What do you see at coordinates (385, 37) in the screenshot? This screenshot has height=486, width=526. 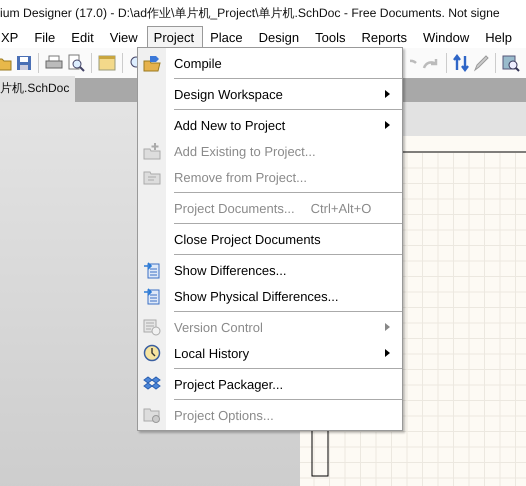 I see `menu-item: Reports` at bounding box center [385, 37].